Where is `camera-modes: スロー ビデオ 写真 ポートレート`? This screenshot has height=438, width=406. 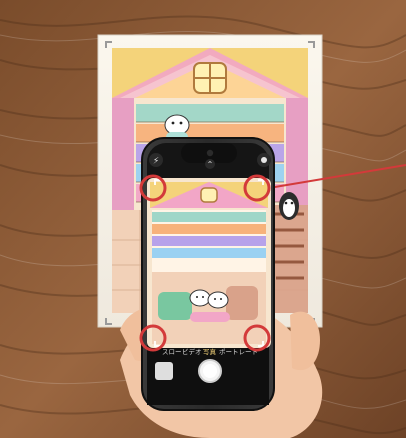
camera-modes: スロー ビデオ 写真 ポートレート is located at coordinates (210, 351).